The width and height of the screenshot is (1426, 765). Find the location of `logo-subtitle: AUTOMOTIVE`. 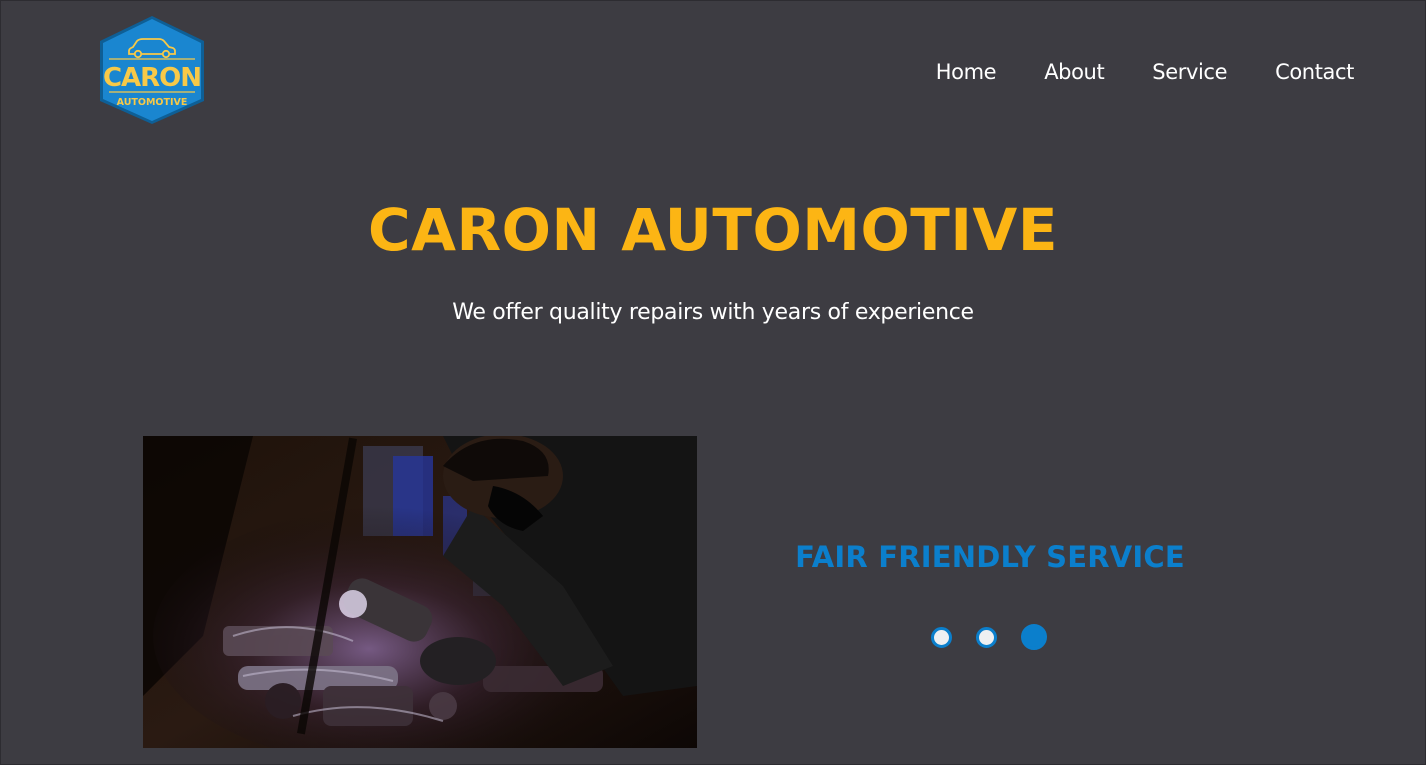

logo-subtitle: AUTOMOTIVE is located at coordinates (152, 102).